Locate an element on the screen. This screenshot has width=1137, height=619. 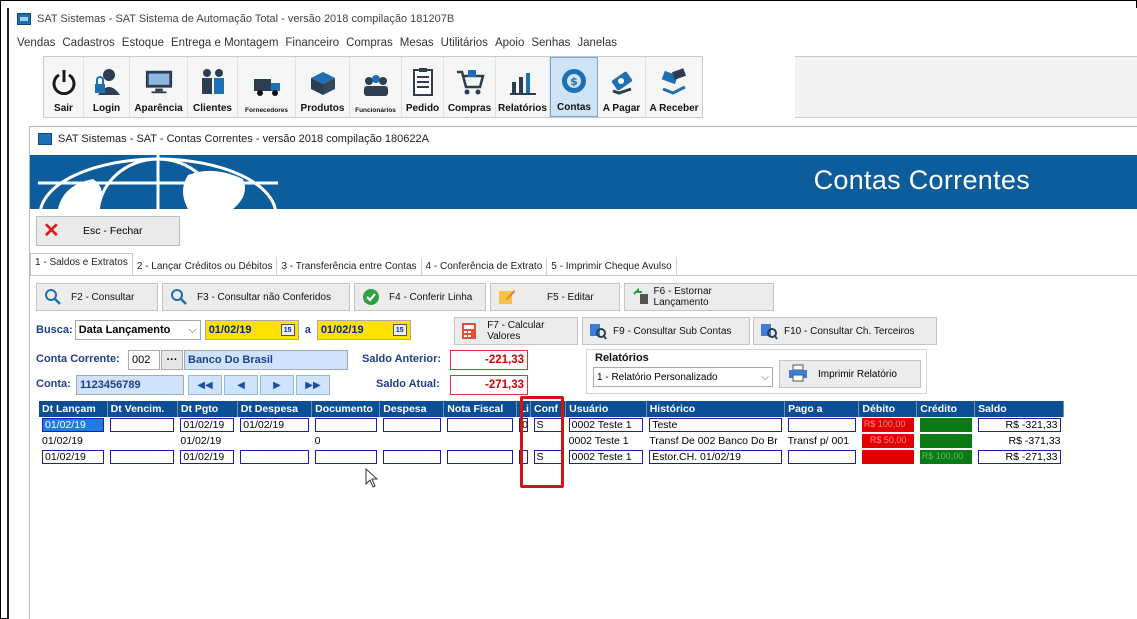
menu-vendas: Vendas is located at coordinates (36, 43).